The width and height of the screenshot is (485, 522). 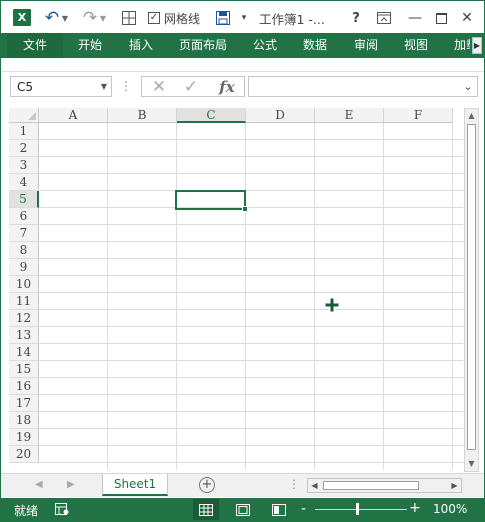 What do you see at coordinates (477, 45) in the screenshot?
I see `tab-scroll-right-icon: ▶` at bounding box center [477, 45].